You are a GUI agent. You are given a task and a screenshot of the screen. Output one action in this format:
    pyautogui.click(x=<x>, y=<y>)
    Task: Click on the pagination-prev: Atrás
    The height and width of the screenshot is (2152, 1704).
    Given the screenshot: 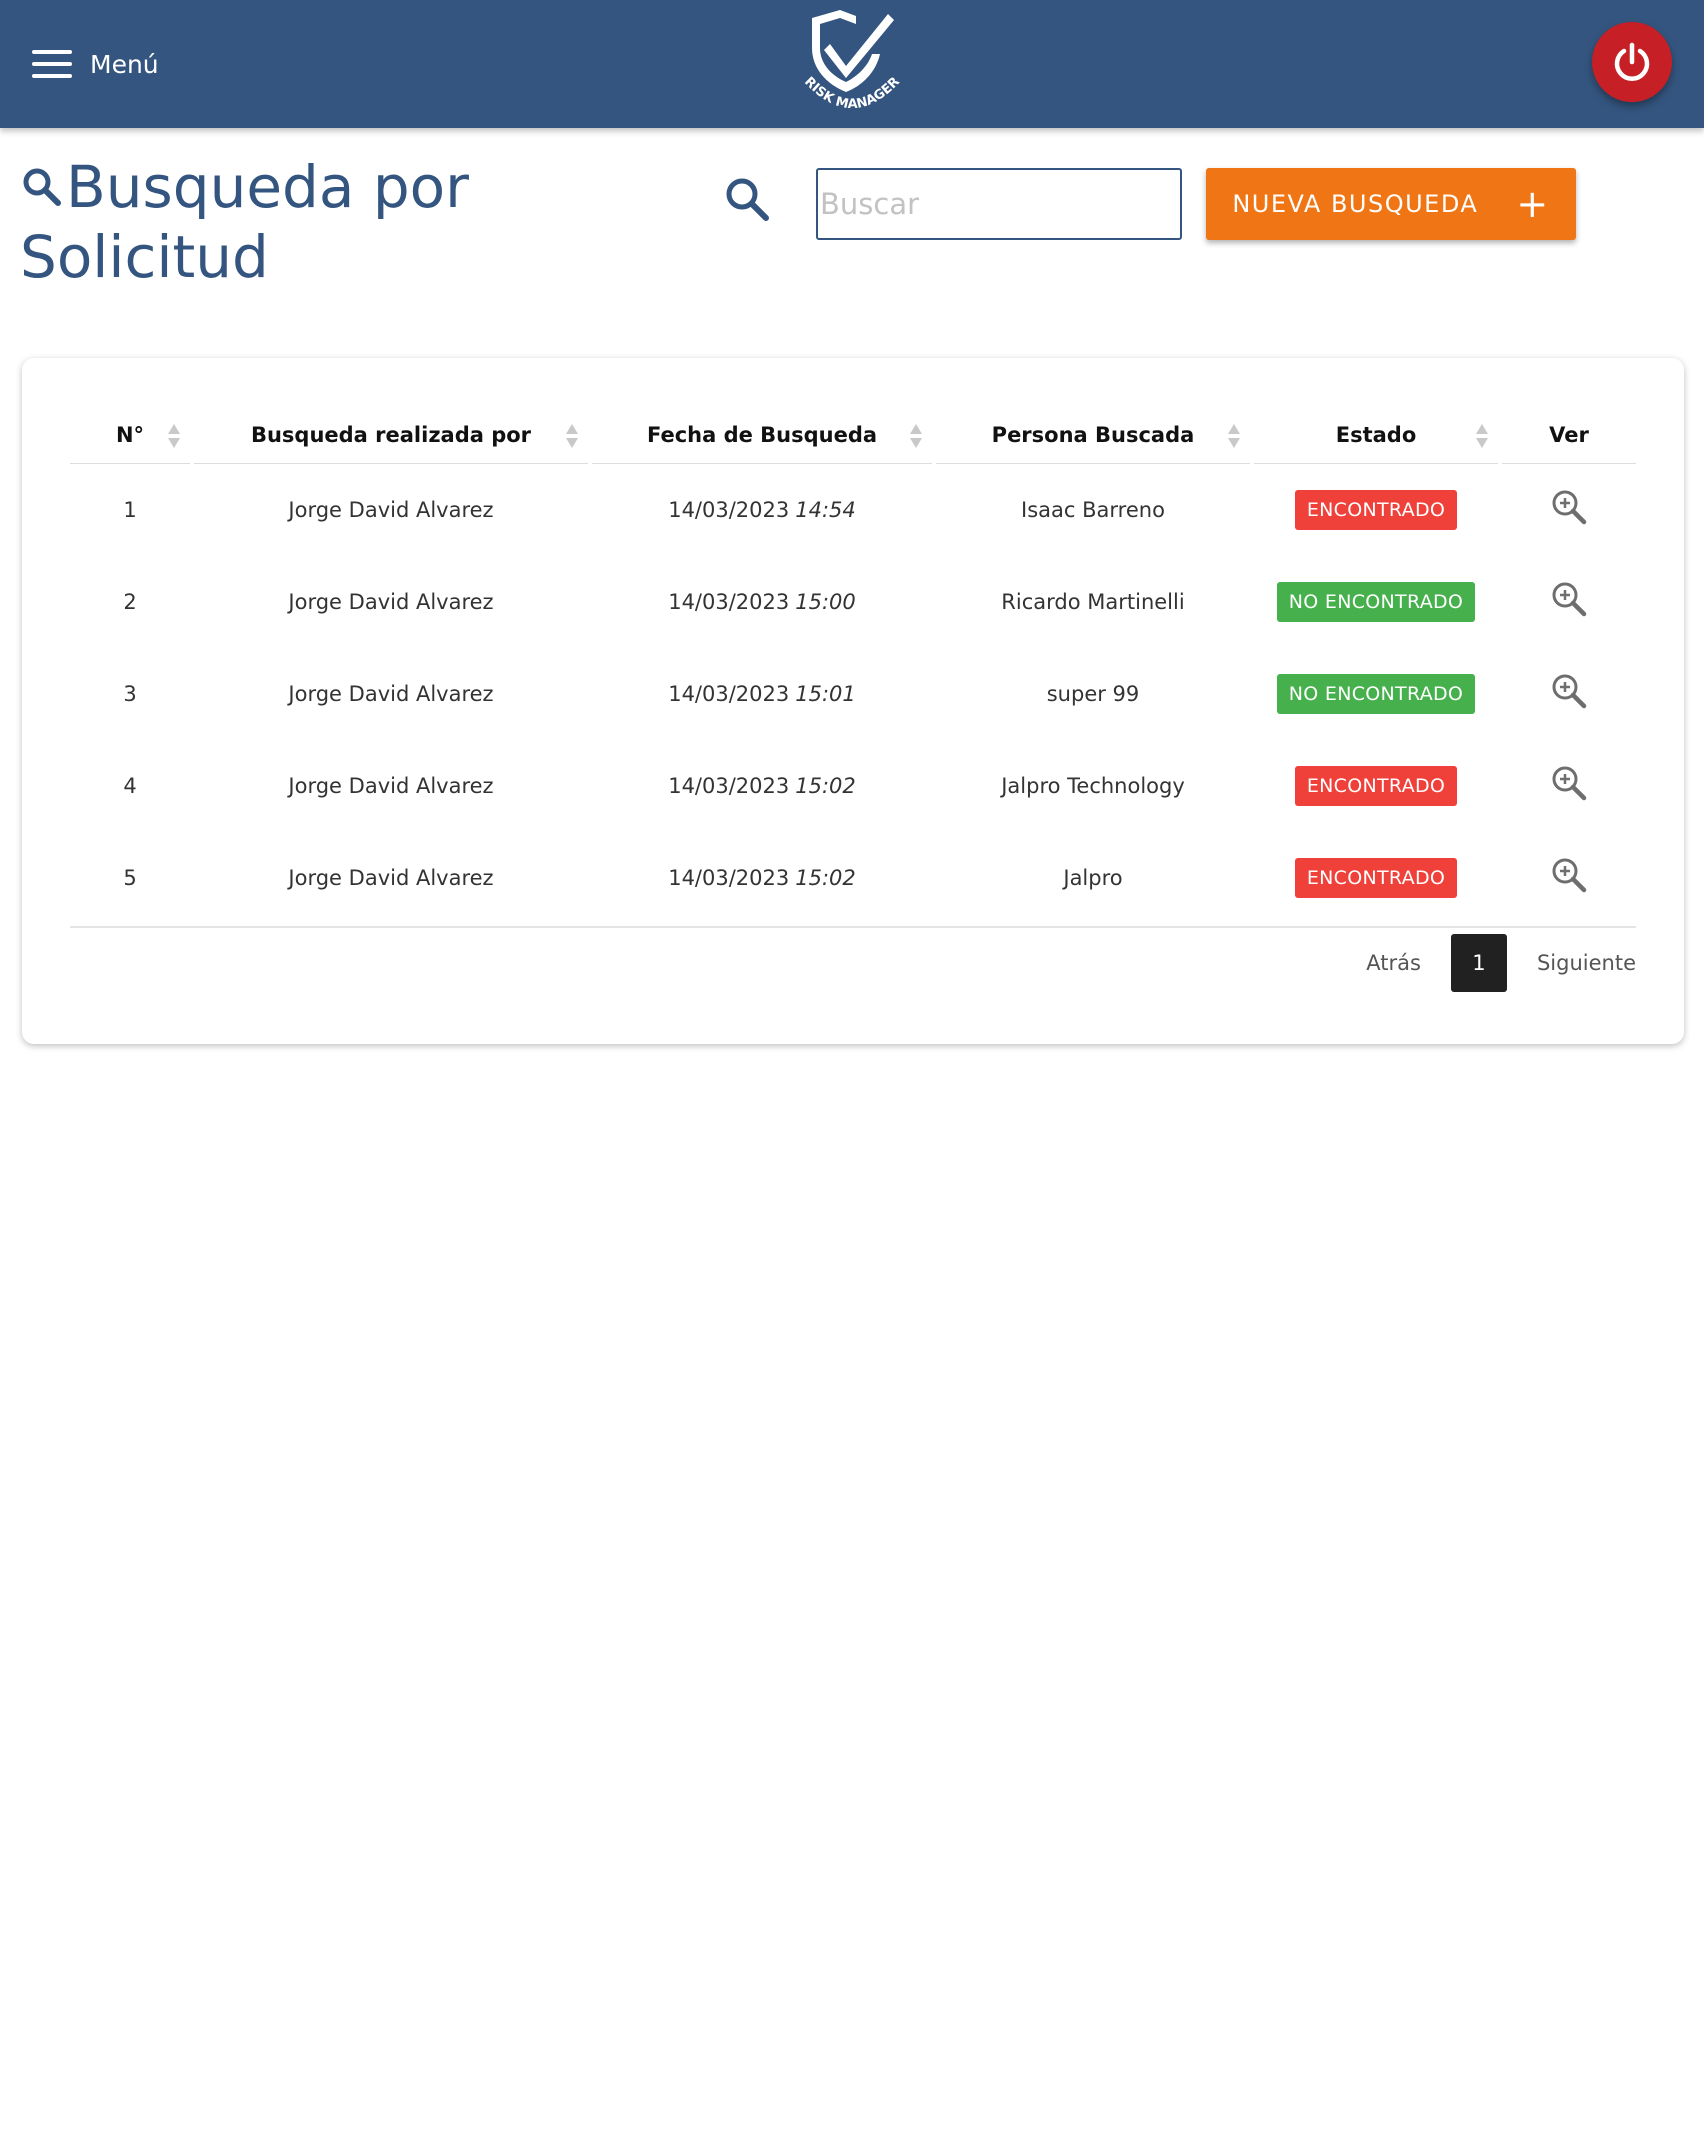 What is the action you would take?
    pyautogui.click(x=1393, y=963)
    